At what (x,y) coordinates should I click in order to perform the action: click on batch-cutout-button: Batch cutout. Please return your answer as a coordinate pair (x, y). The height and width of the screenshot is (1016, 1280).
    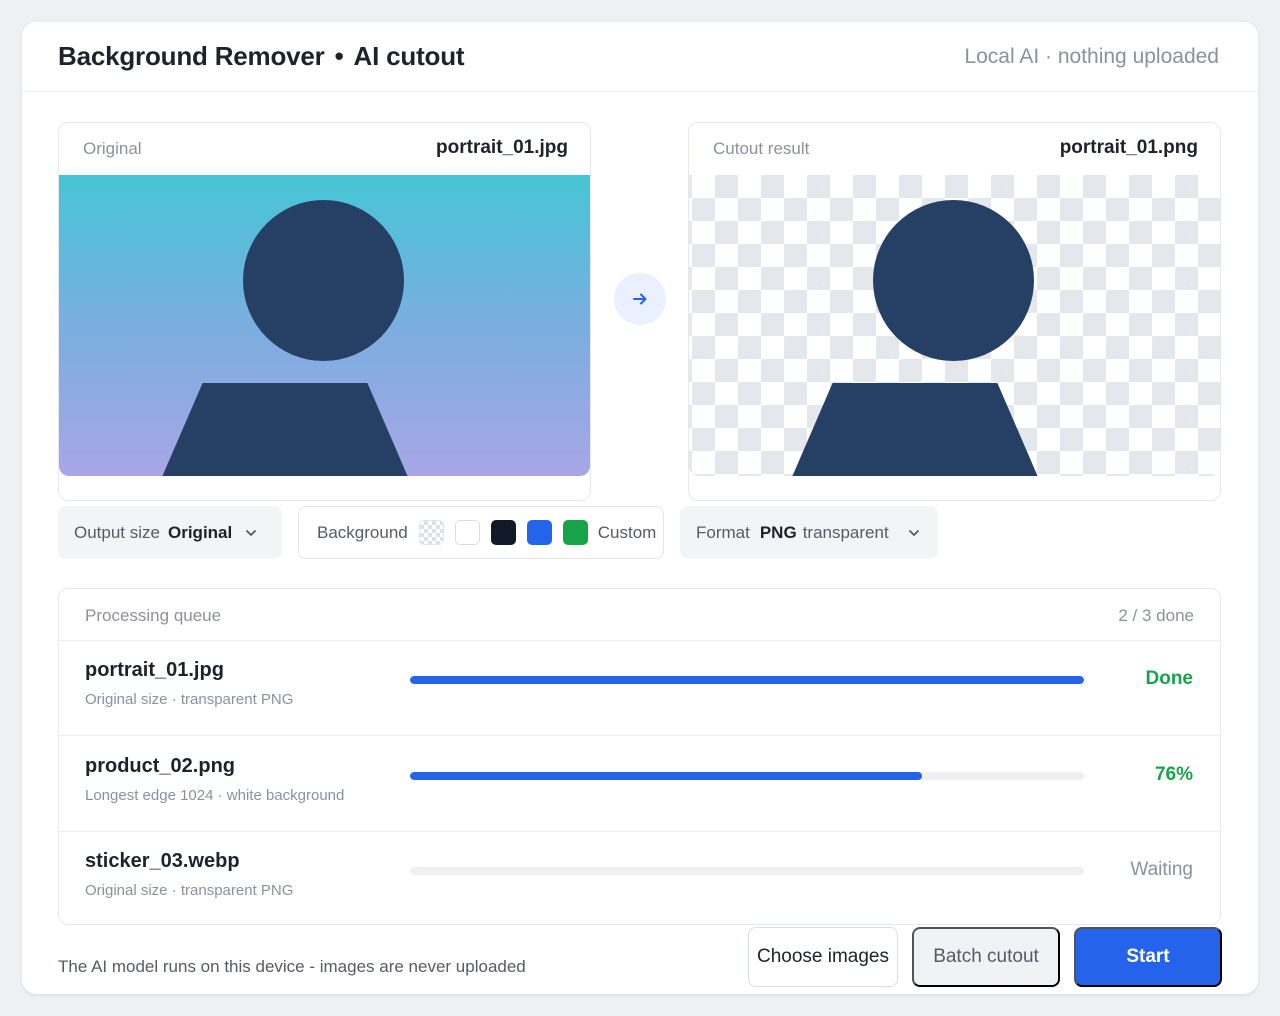
    Looking at the image, I should click on (986, 957).